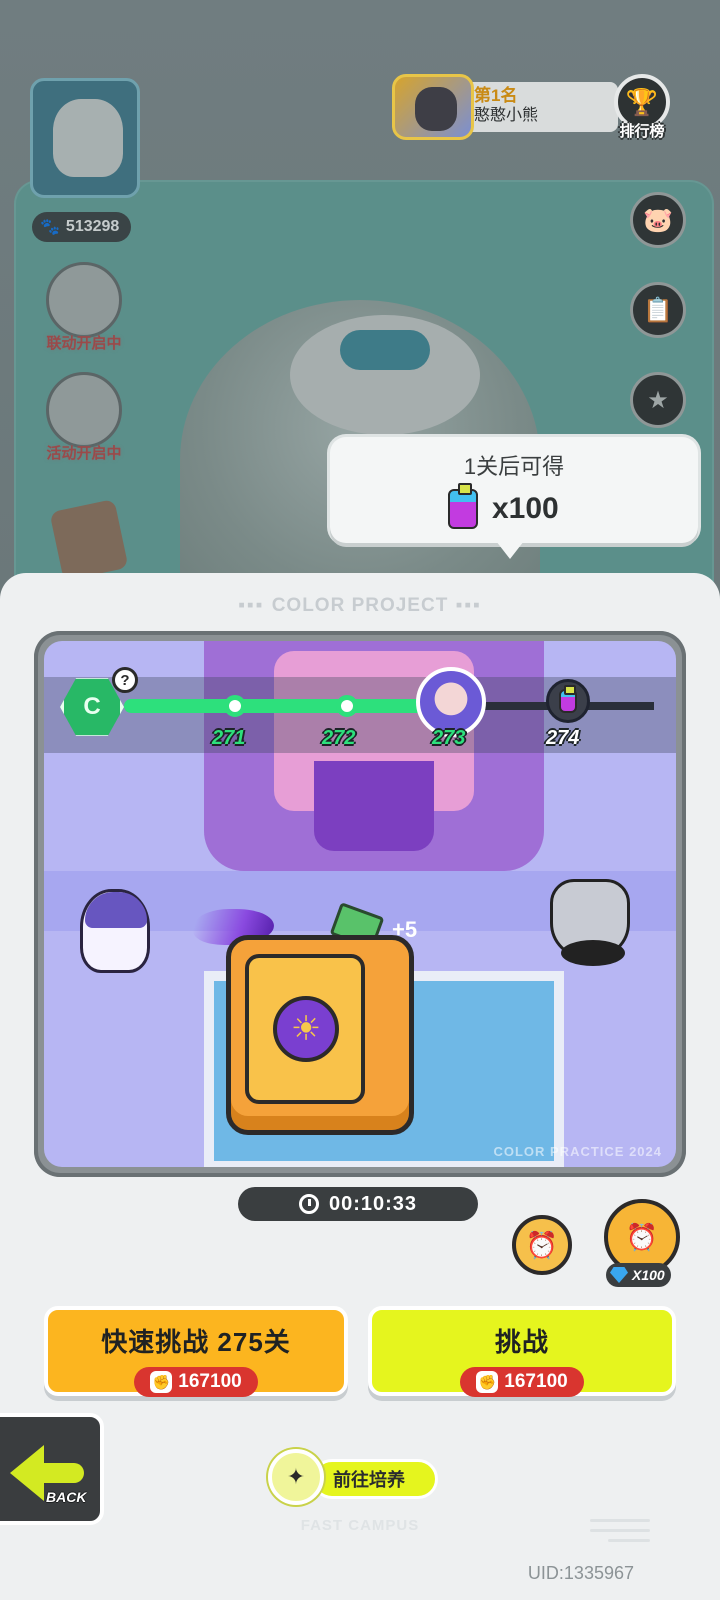  Describe the element at coordinates (229, 738) in the screenshot. I see `level-number: 271` at that location.